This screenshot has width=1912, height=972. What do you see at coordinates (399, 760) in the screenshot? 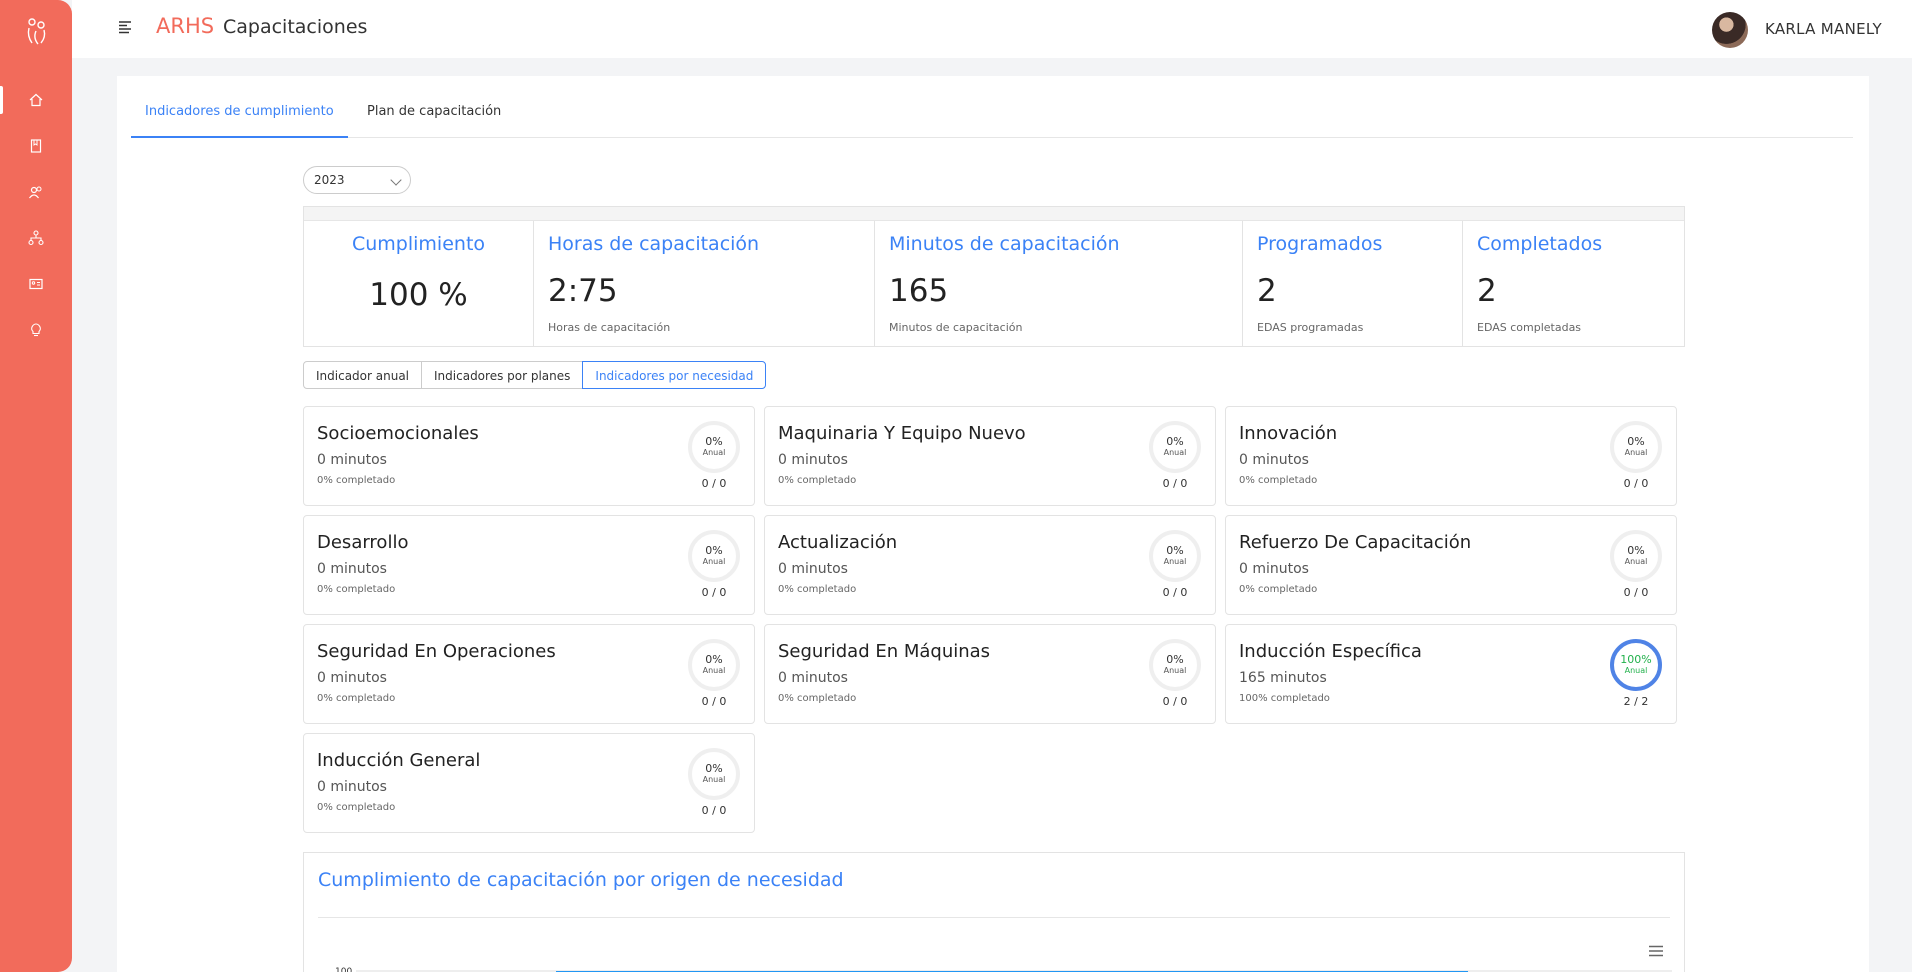
I see `category-title: Inducción General` at bounding box center [399, 760].